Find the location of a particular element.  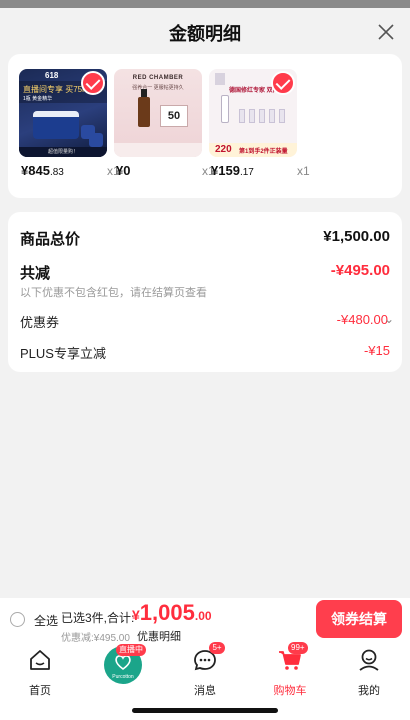

chevron-down-icon: ⌄ is located at coordinates (389, 319).